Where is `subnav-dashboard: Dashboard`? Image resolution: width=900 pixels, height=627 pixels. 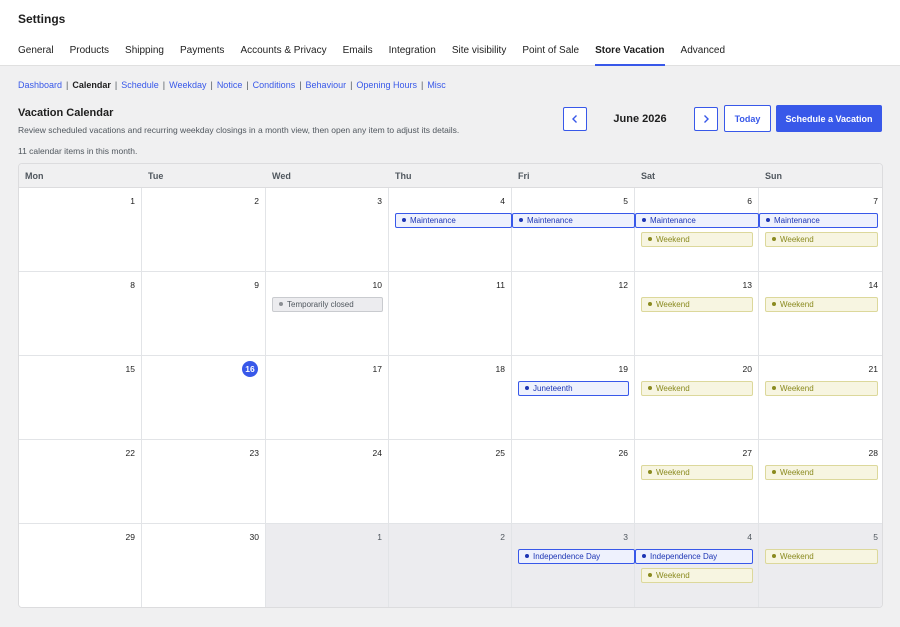
subnav-dashboard: Dashboard is located at coordinates (40, 85).